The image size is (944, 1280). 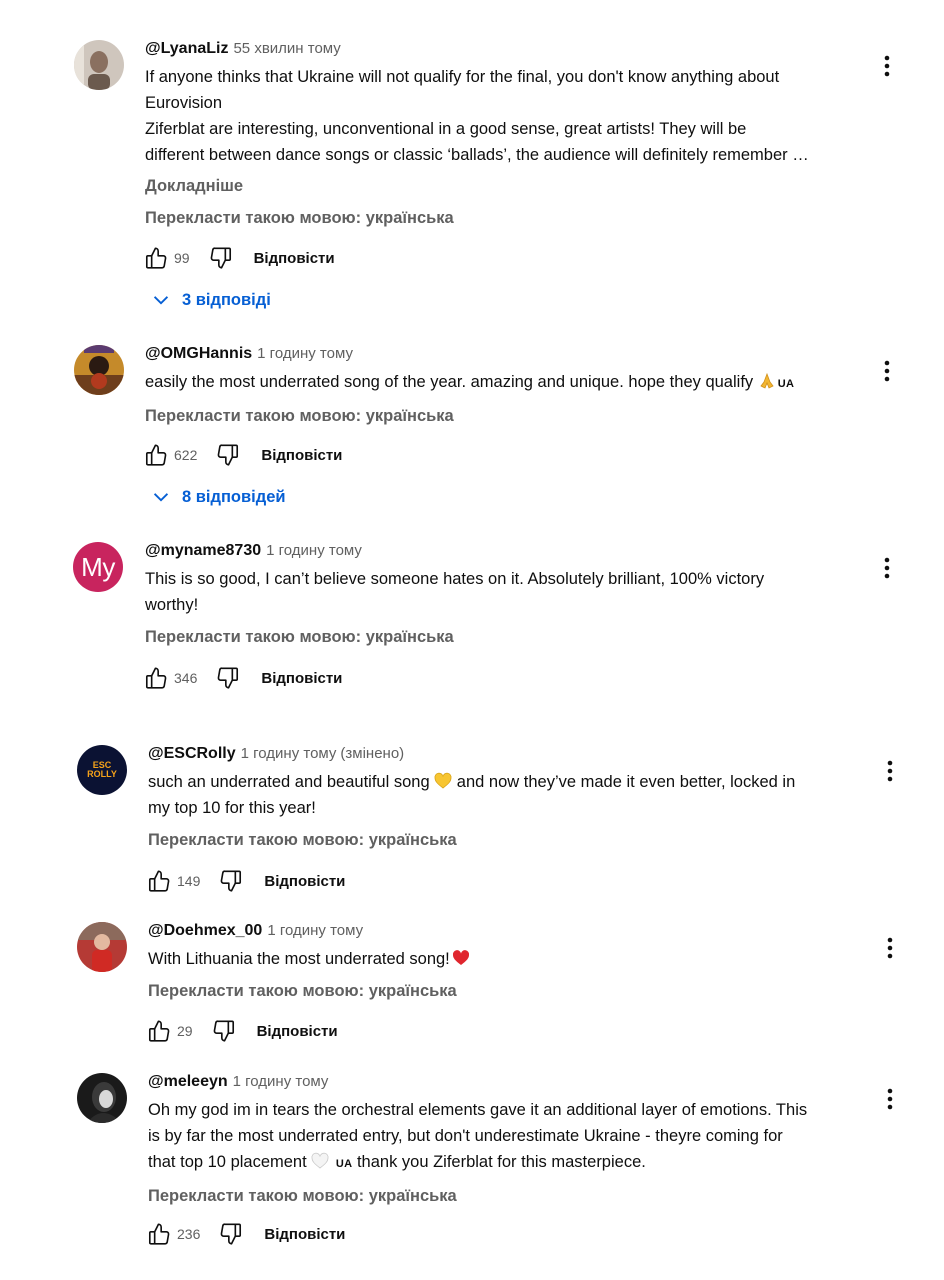 What do you see at coordinates (242, 678) in the screenshot?
I see `action-bar: 346 Відповісти` at bounding box center [242, 678].